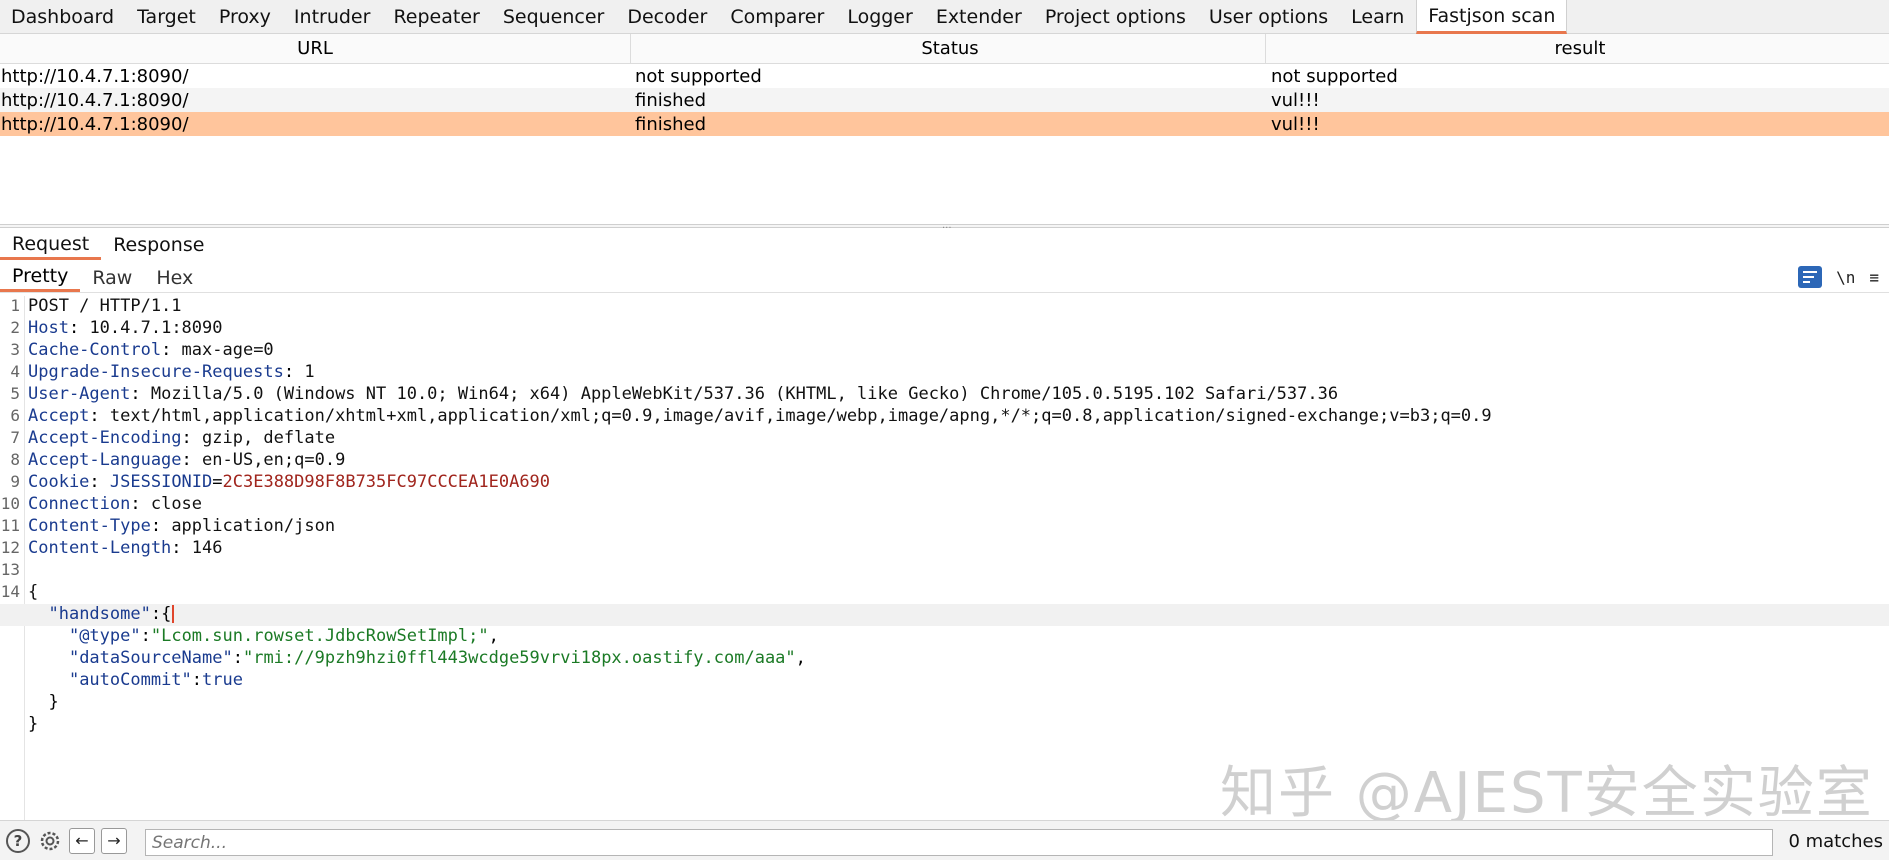  What do you see at coordinates (156, 372) in the screenshot?
I see `header-name: Upgrade-Insecure-Requests` at bounding box center [156, 372].